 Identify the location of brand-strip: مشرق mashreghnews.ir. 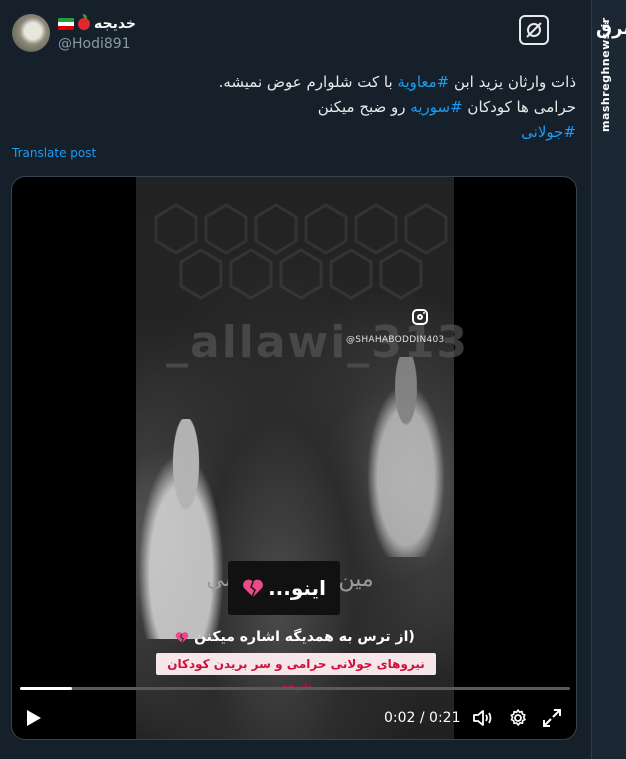
(608, 379).